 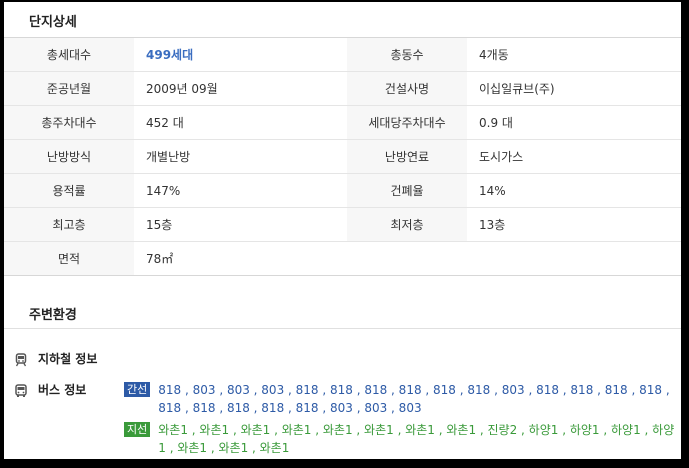 I want to click on value-lowest-floor: 13층, so click(x=492, y=225).